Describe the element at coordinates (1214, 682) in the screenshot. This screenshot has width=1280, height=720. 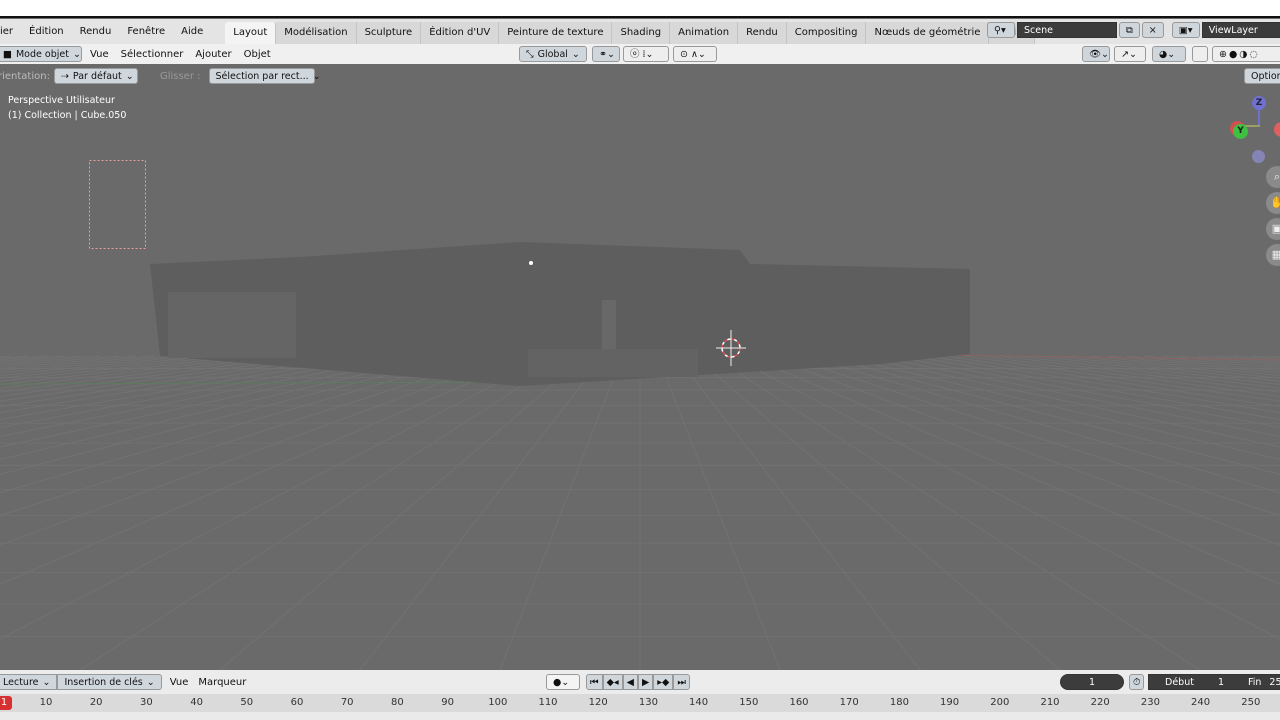
I see `frame-range: Début 1 Fin 250` at that location.